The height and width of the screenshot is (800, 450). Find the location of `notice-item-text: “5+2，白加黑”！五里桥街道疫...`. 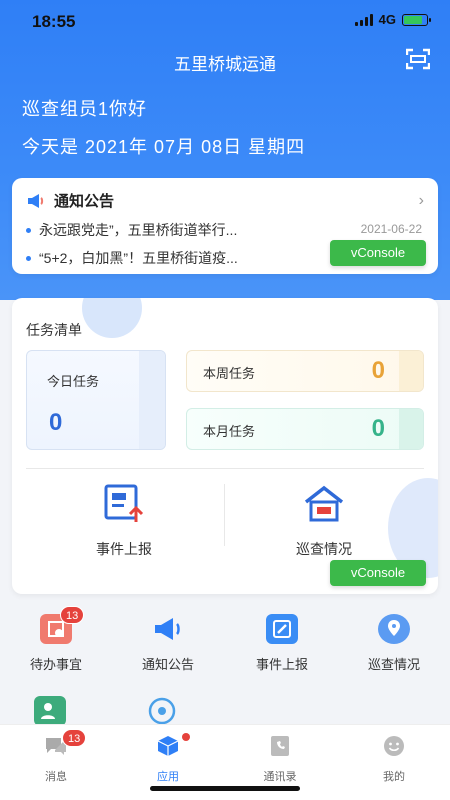

notice-item-text: “5+2，白加黑”！五里桥街道疫... is located at coordinates (138, 258).